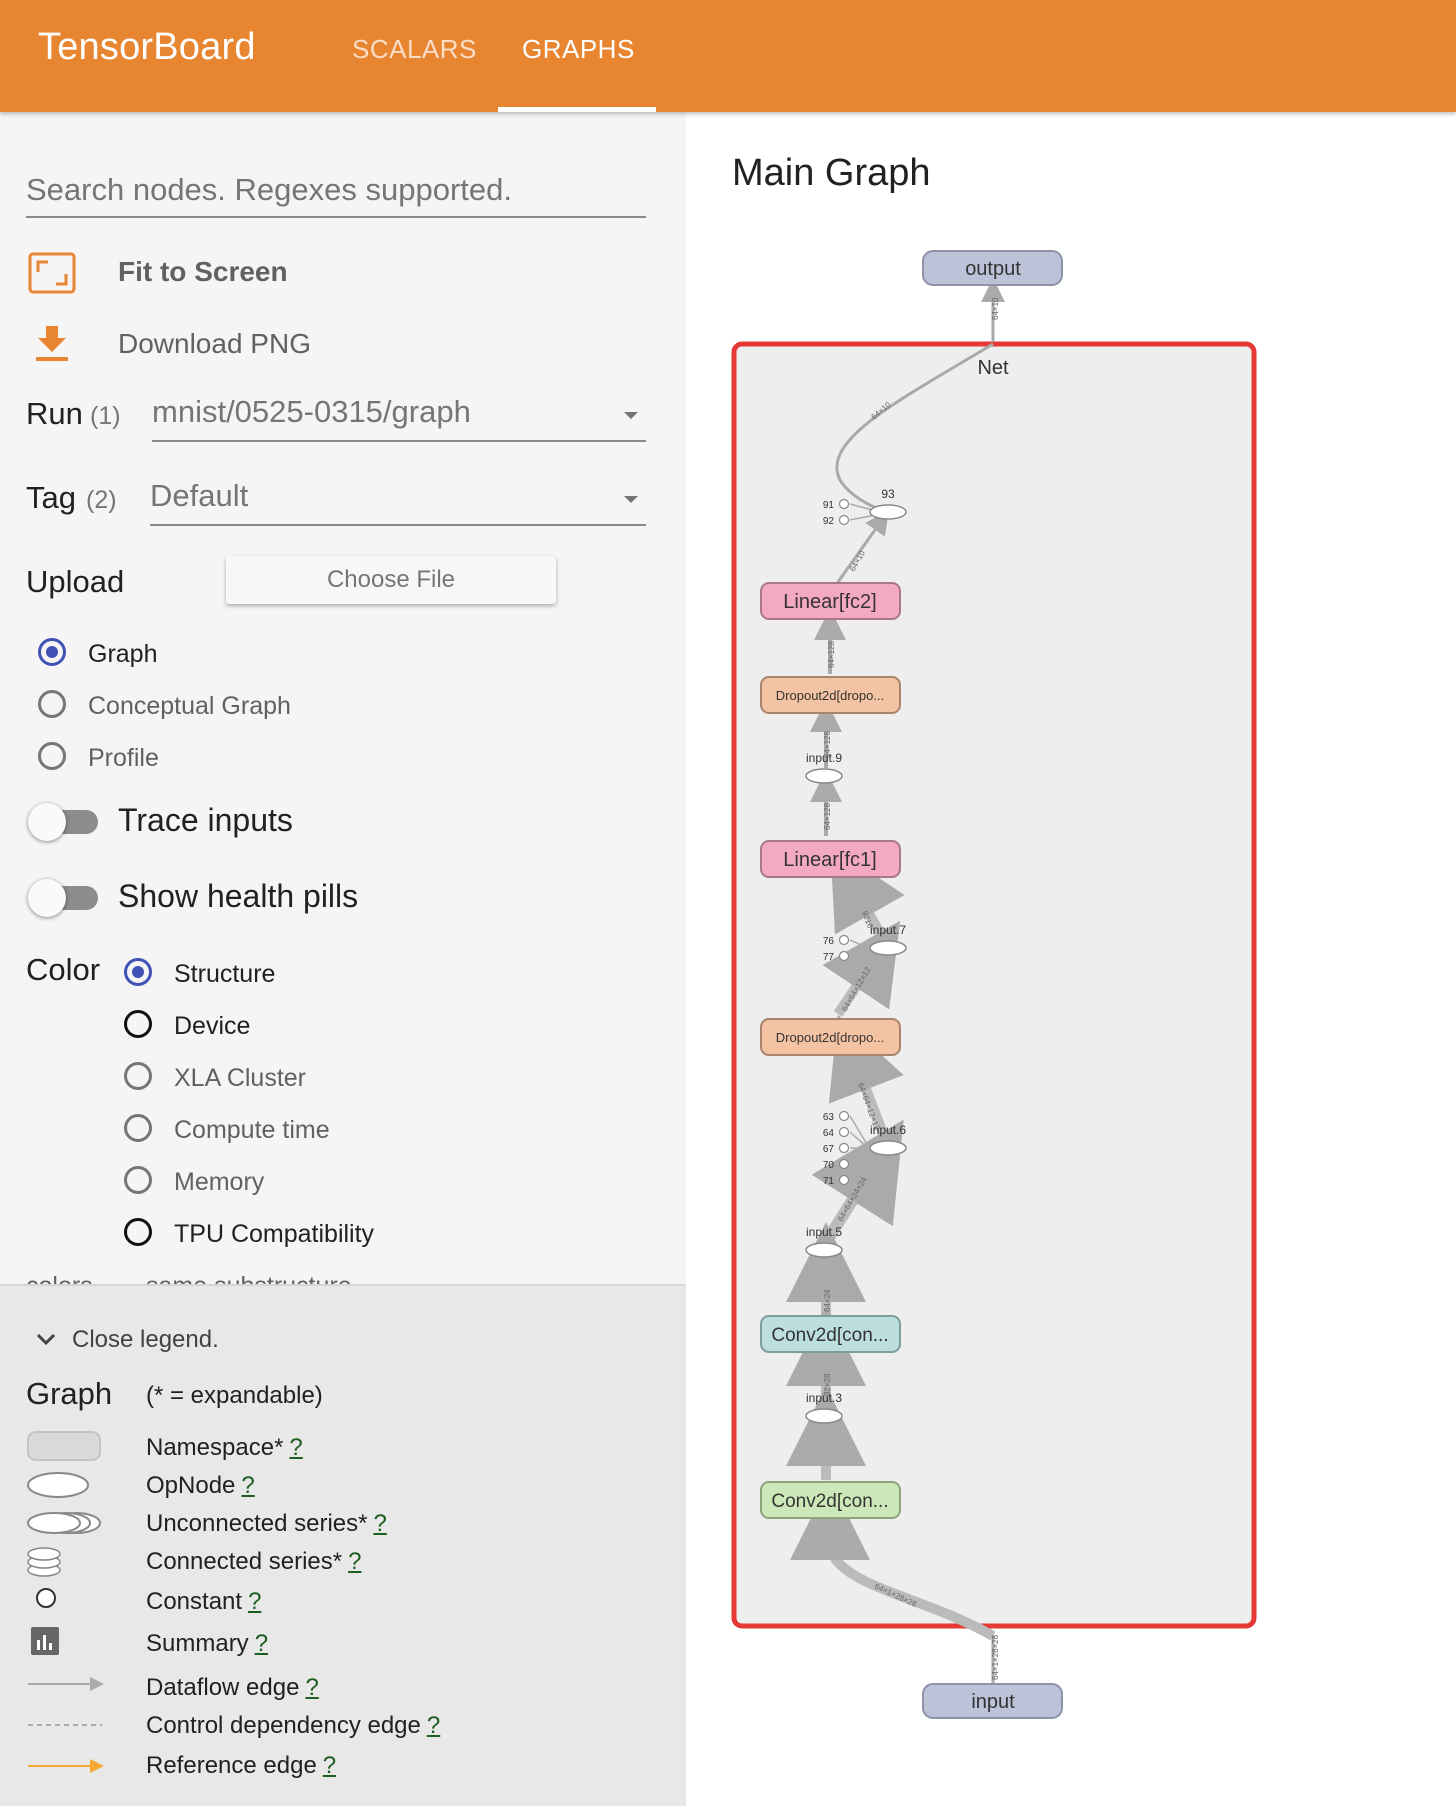  Describe the element at coordinates (199, 495) in the screenshot. I see `tag-select-value: Default` at that location.